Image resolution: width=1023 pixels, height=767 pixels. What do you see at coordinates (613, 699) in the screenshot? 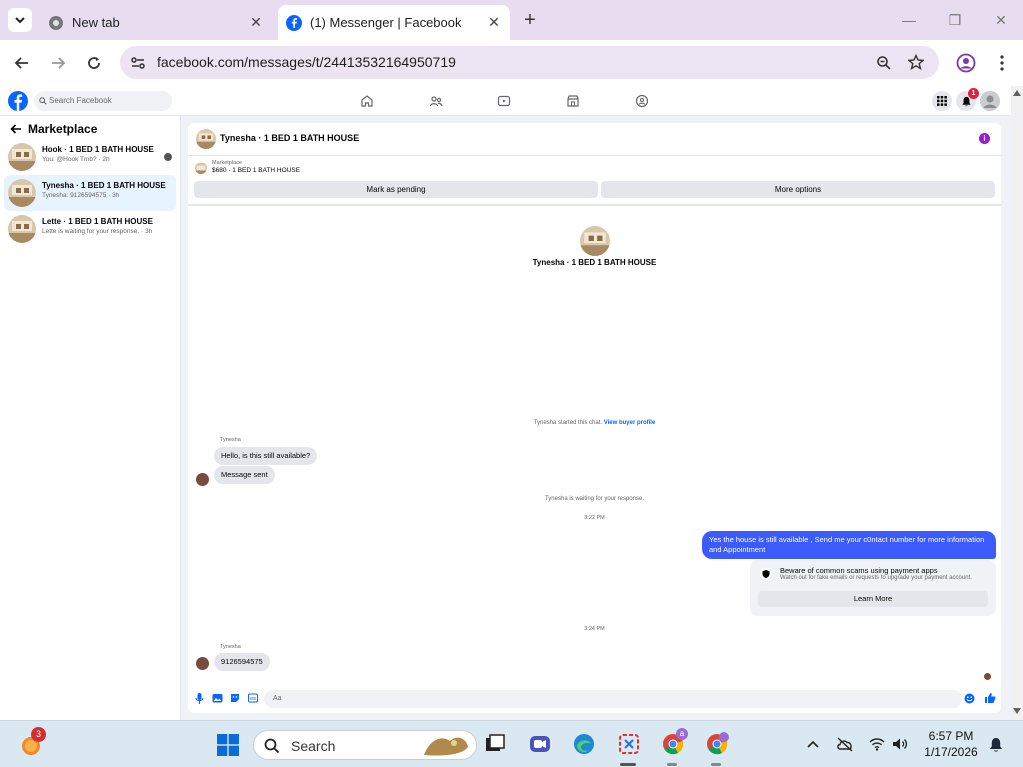
I see `message-input: Aa` at bounding box center [613, 699].